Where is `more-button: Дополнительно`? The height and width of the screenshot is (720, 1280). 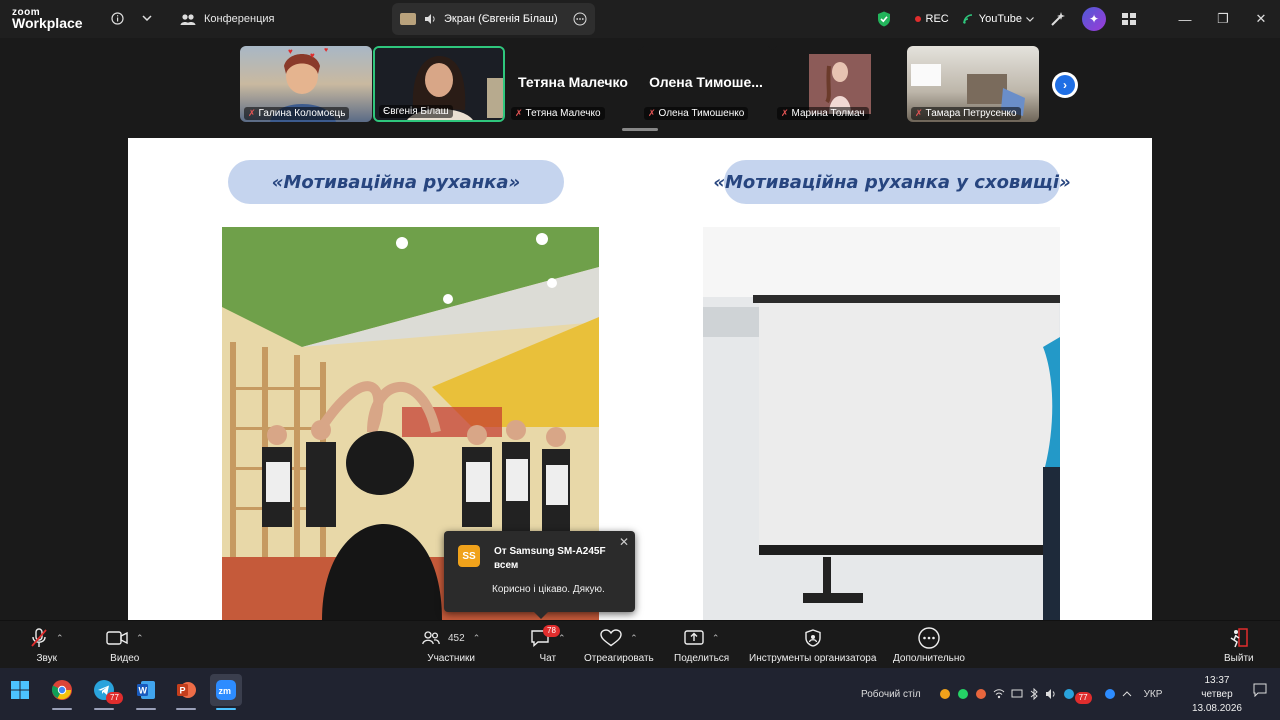
more-button: Дополнительно is located at coordinates (929, 645).